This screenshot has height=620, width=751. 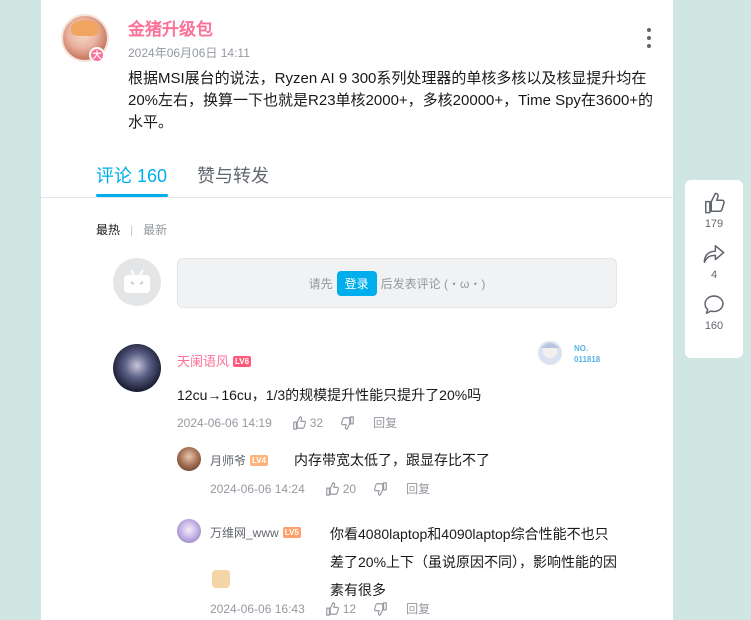 I want to click on sort-hot: 最热, so click(x=108, y=229).